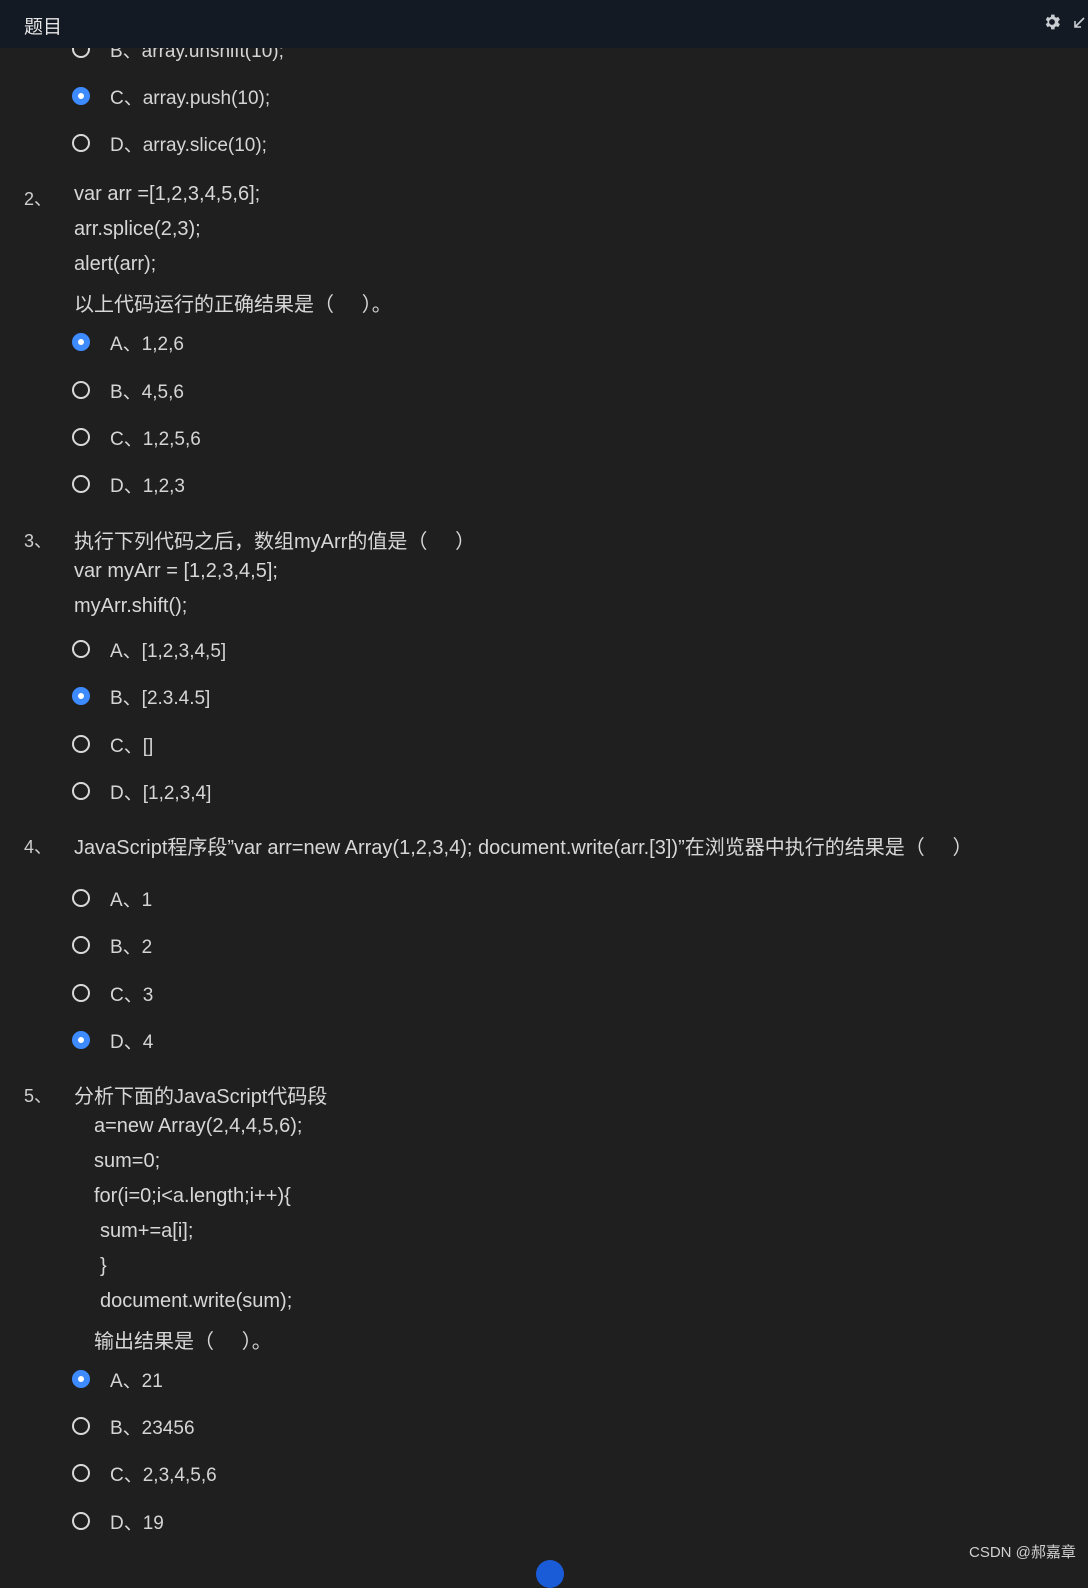 This screenshot has height=1588, width=1088. Describe the element at coordinates (147, 486) in the screenshot. I see `option-label: D、1,2,3` at that location.